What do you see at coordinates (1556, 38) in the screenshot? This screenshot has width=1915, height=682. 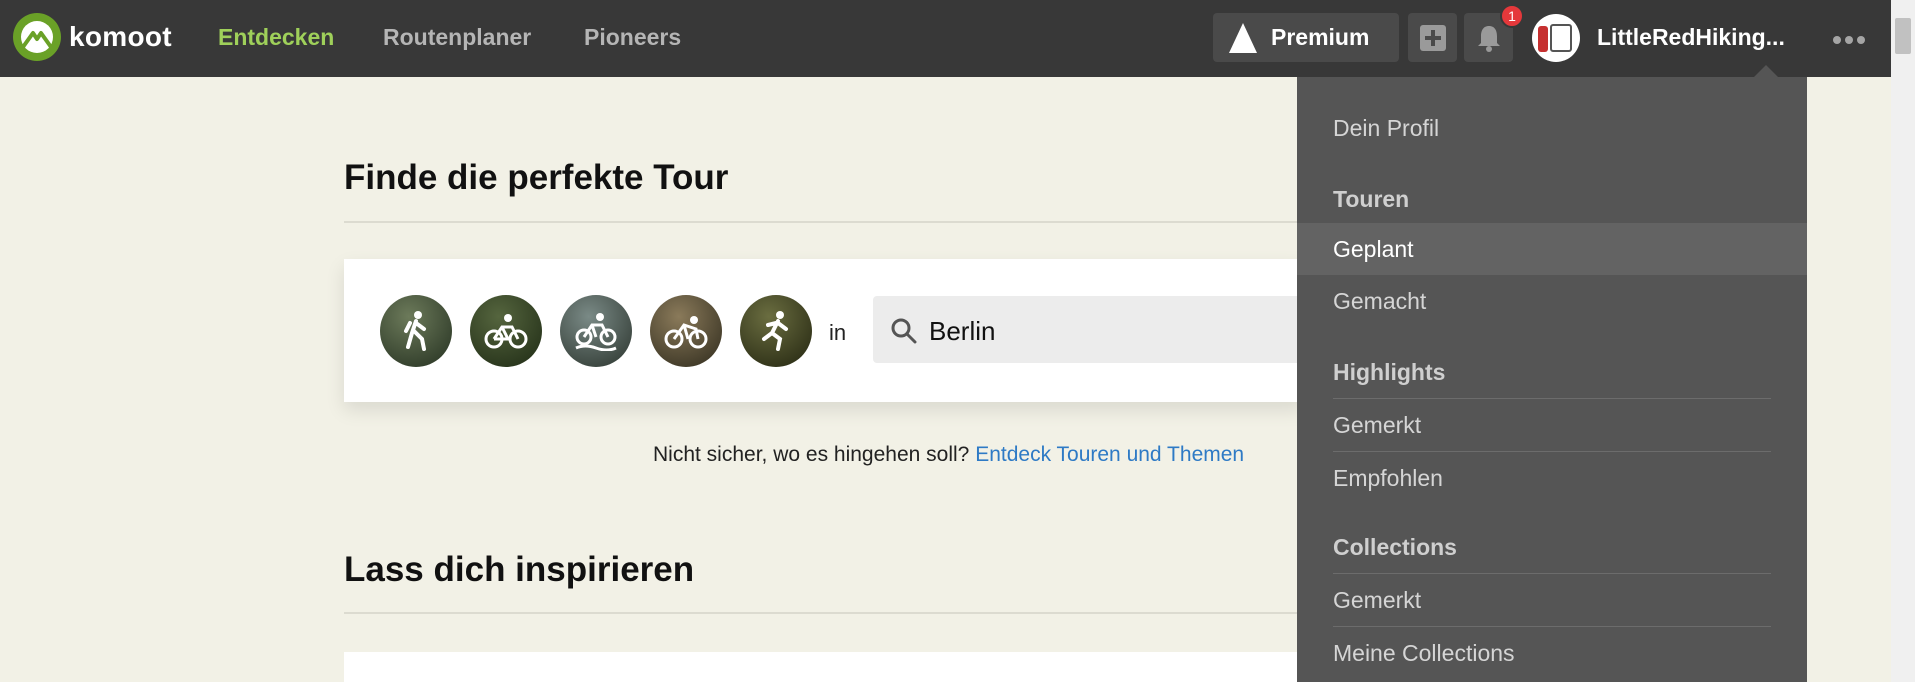 I see `avatar` at bounding box center [1556, 38].